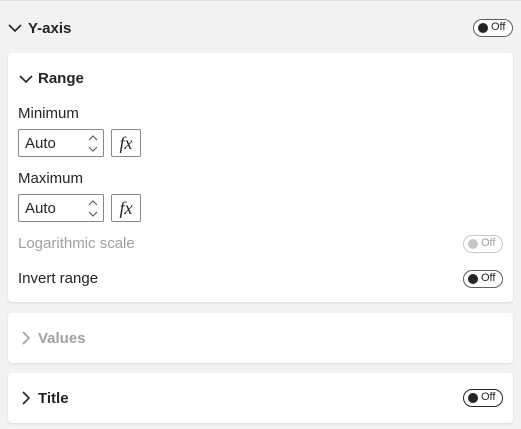 The image size is (521, 429). I want to click on log-scale-label: Logarithmic scale, so click(76, 243).